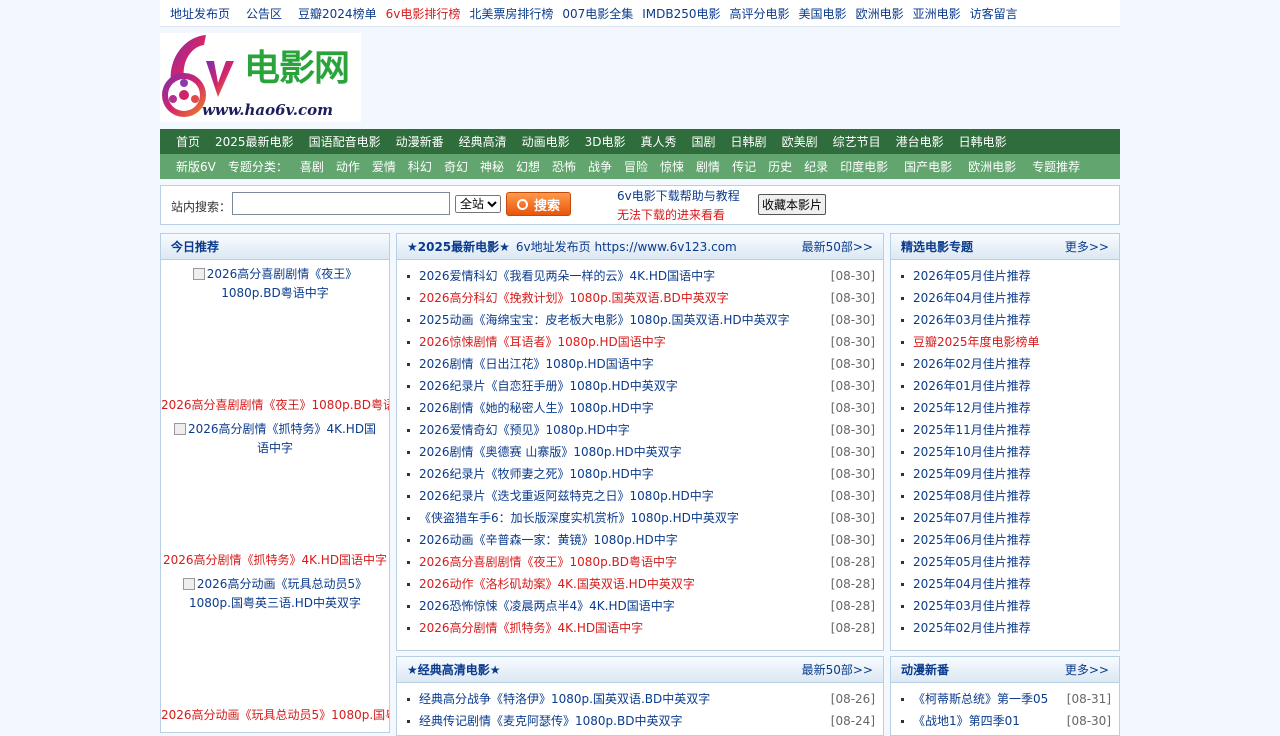 The width and height of the screenshot is (1280, 736). I want to click on item-link: 2026纪录片《自恋狂手册》1080p.HD中英双字, so click(548, 386).